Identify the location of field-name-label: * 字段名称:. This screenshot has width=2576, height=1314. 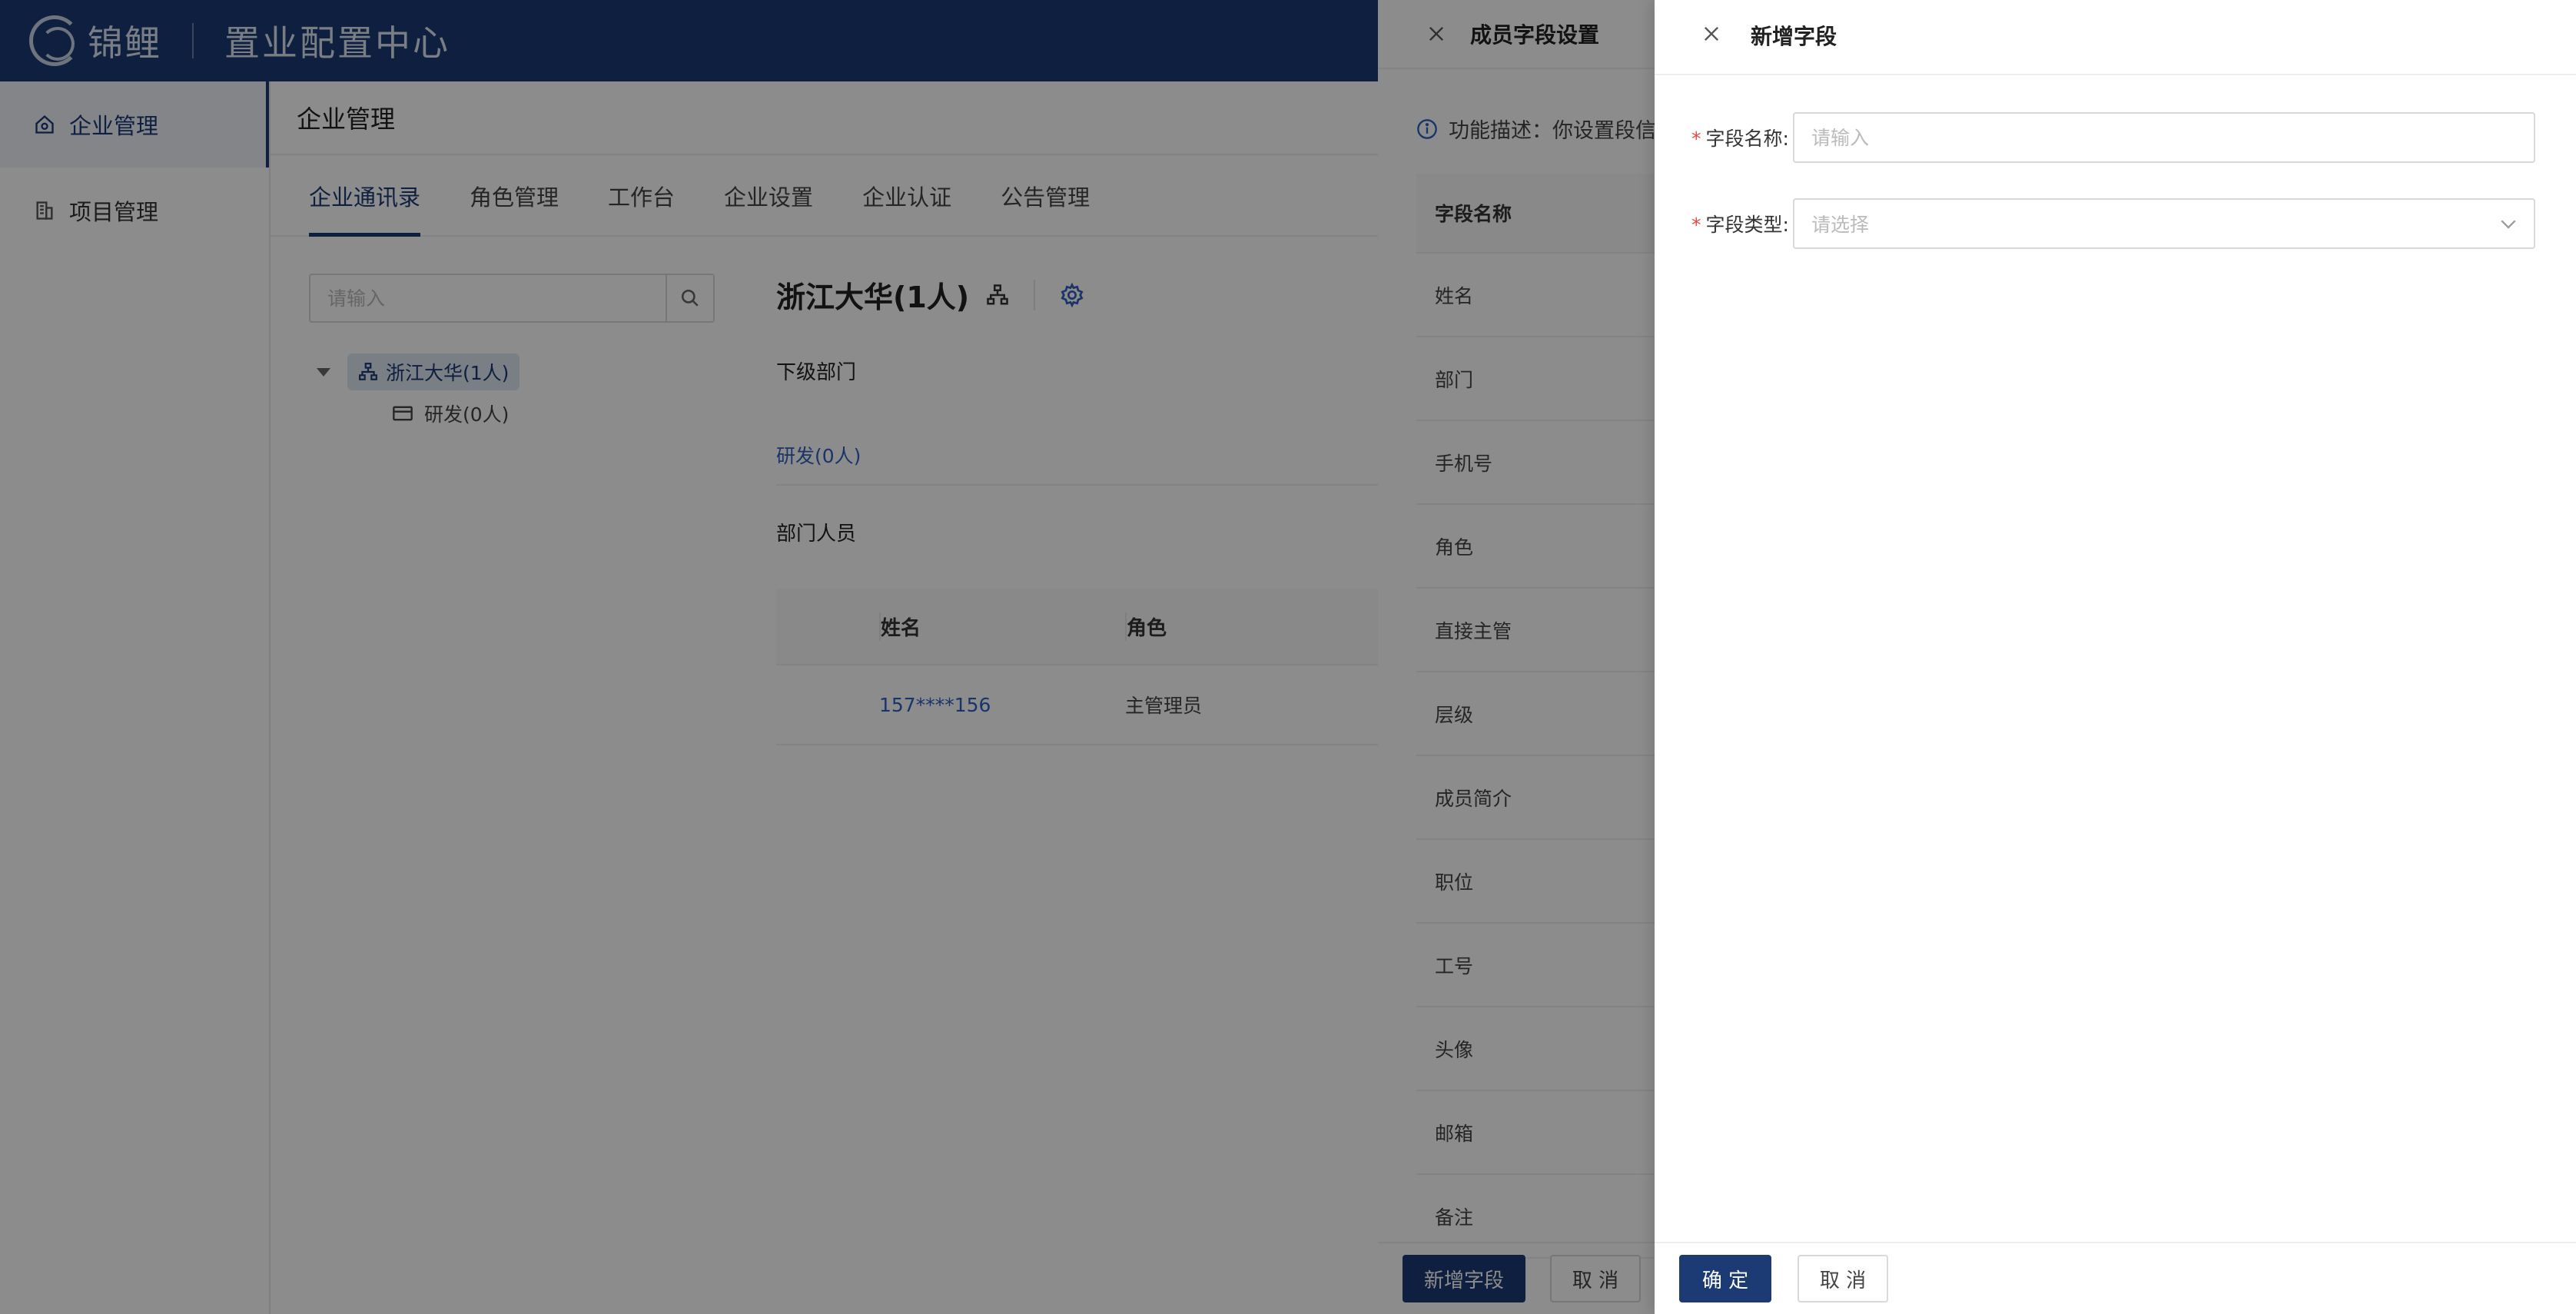
(1742, 137).